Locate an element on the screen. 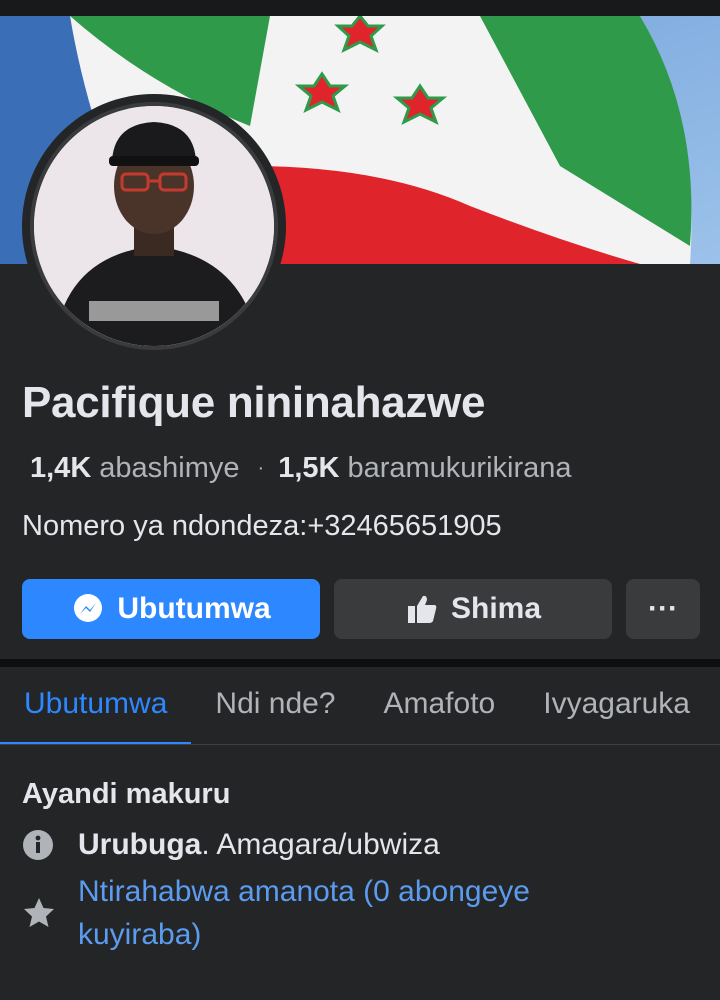 The image size is (720, 1000). avatar is located at coordinates (154, 226).